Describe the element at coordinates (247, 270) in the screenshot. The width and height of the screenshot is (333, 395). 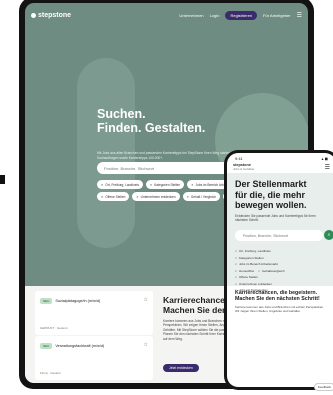
I see `quick-link-label: Homeoffice` at that location.